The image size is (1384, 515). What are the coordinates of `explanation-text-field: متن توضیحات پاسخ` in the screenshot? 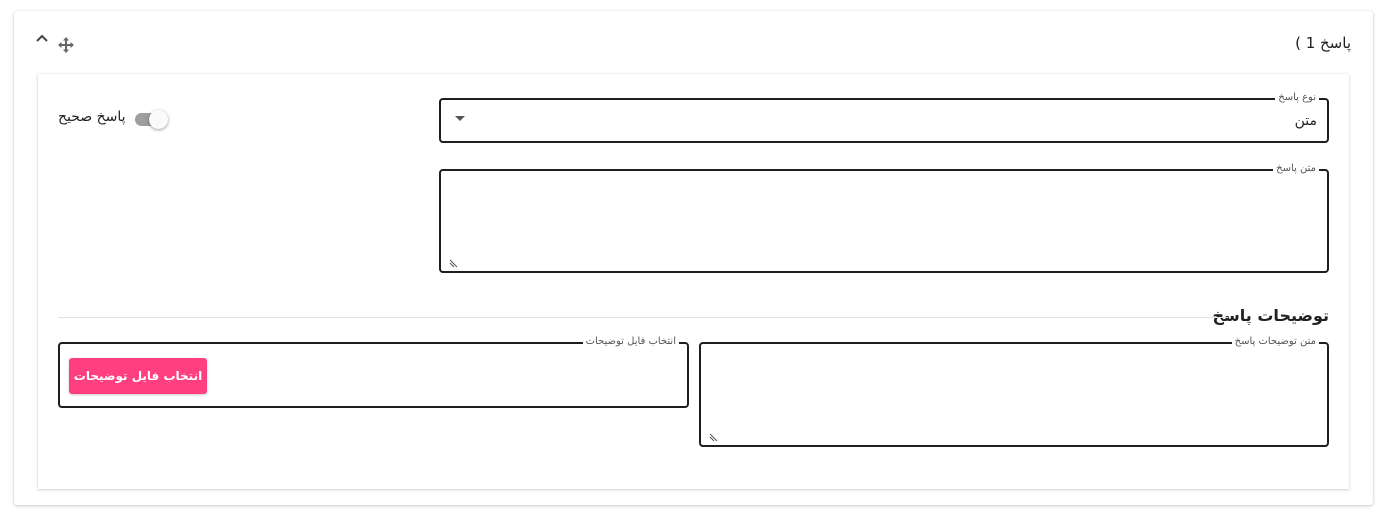 It's located at (1014, 391).